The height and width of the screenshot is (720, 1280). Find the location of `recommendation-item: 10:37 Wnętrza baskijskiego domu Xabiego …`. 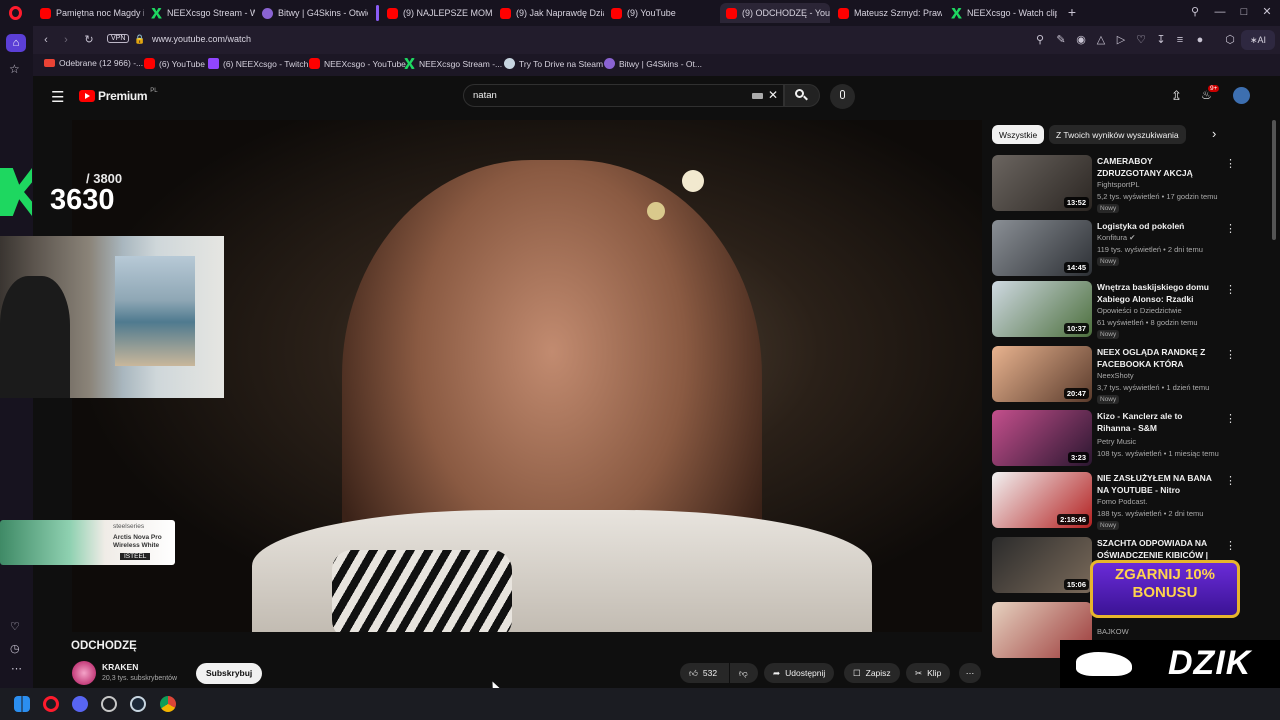

recommendation-item: 10:37 Wnętrza baskijskiego domu Xabiego … is located at coordinates (1122, 311).